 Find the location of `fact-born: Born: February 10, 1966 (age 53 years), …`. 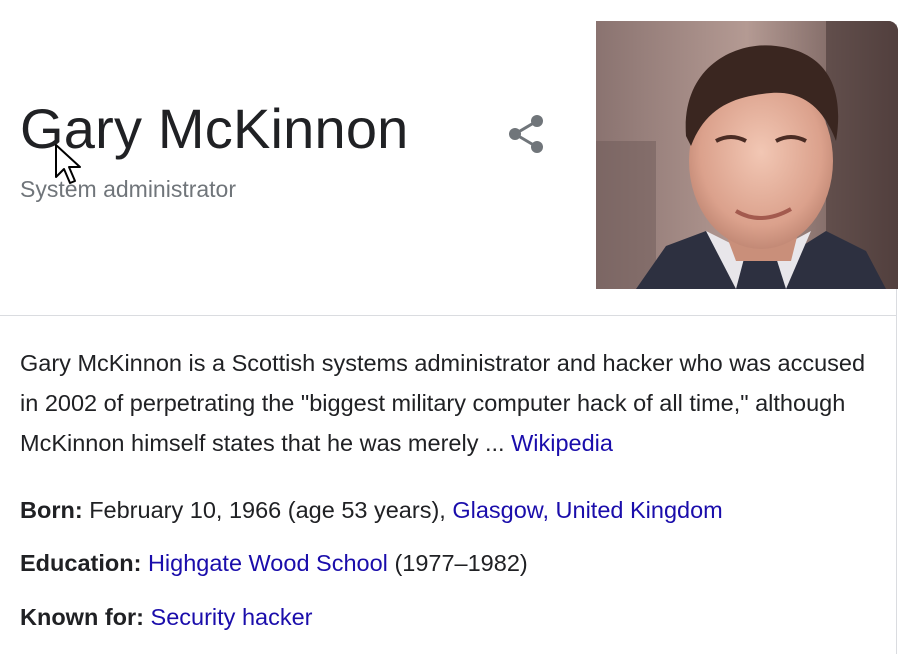

fact-born: Born: February 10, 1966 (age 53 years), … is located at coordinates (371, 510).